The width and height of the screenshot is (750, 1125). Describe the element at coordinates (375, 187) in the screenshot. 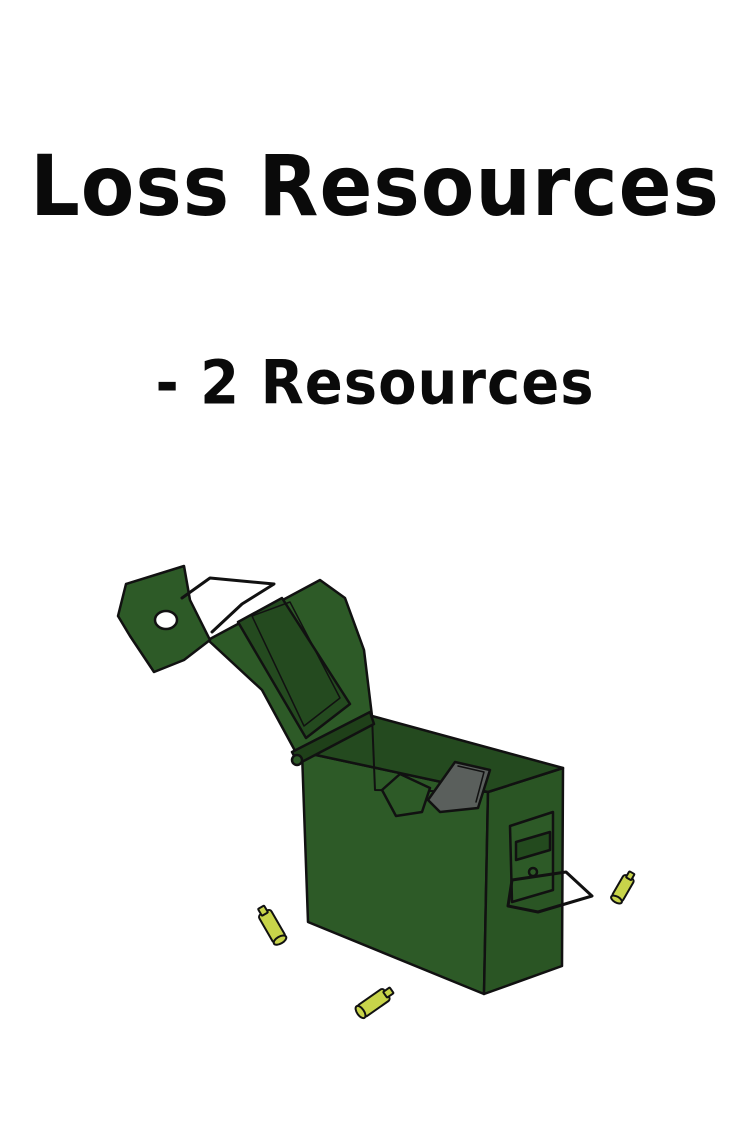

I see `card-title: Loss Resources` at that location.